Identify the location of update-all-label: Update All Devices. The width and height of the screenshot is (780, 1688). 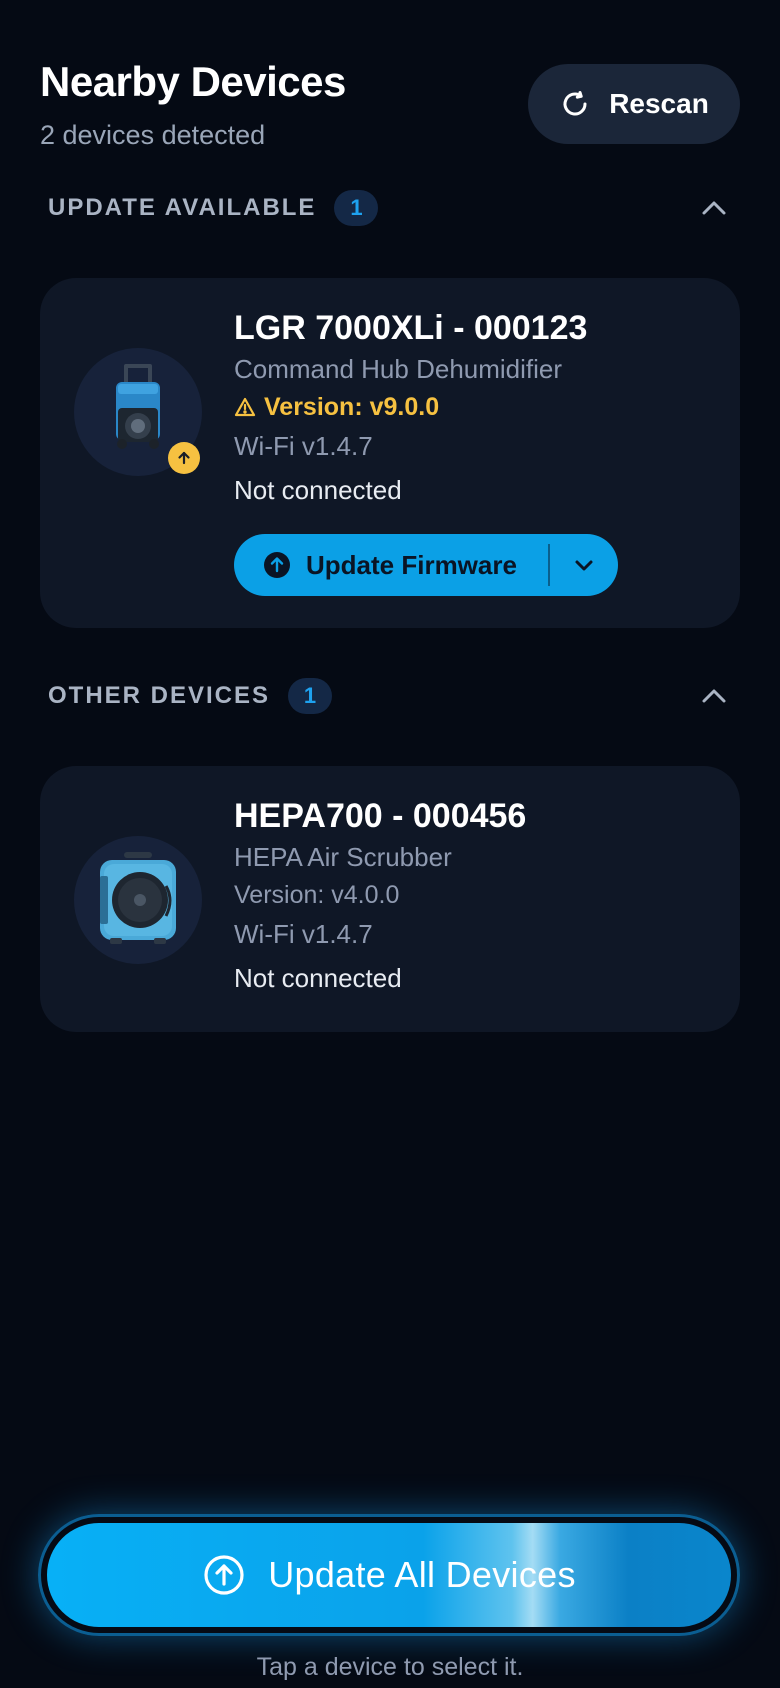
(422, 1574).